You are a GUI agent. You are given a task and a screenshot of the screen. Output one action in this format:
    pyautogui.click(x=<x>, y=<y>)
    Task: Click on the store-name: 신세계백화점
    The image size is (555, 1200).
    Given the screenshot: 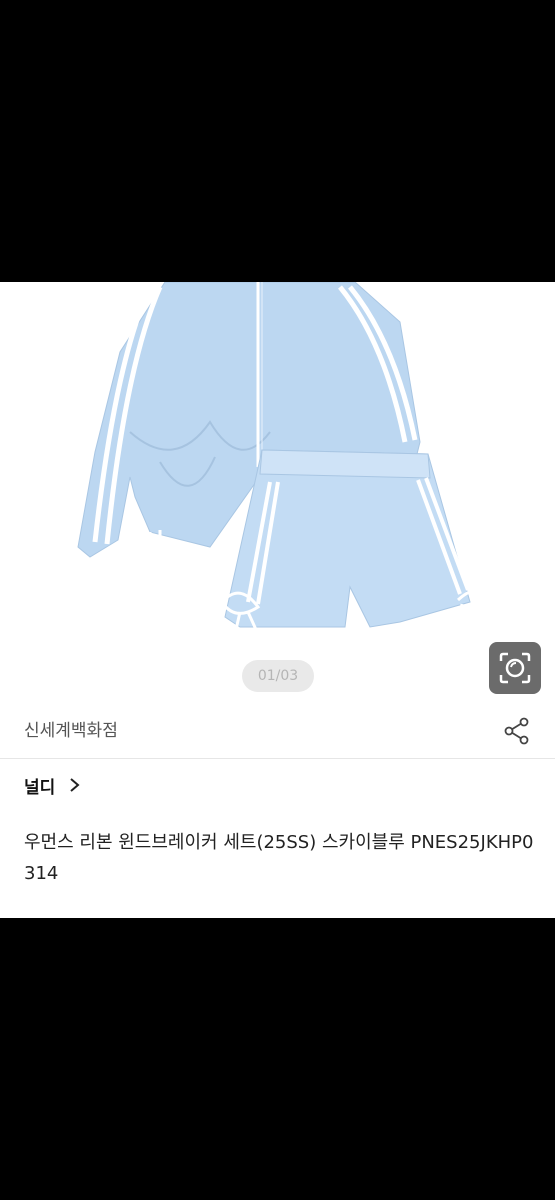 What is the action you would take?
    pyautogui.click(x=71, y=728)
    